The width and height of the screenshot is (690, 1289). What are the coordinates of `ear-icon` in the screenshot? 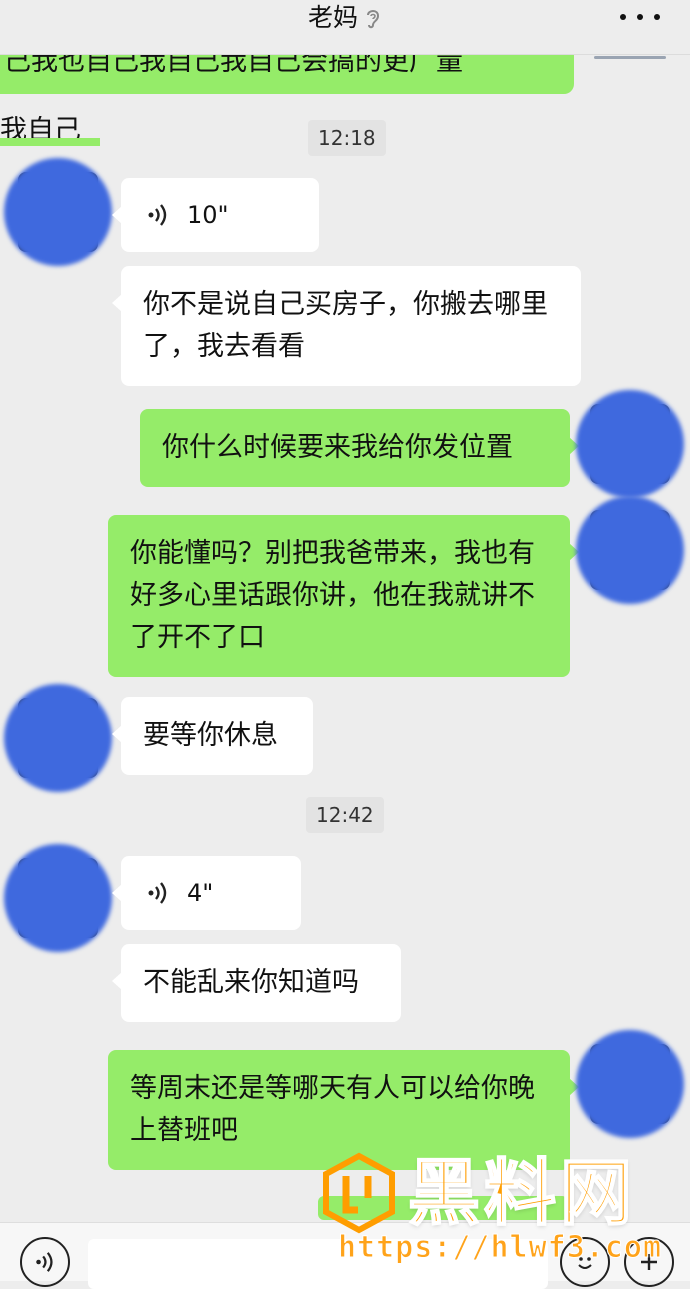 It's located at (373, 19).